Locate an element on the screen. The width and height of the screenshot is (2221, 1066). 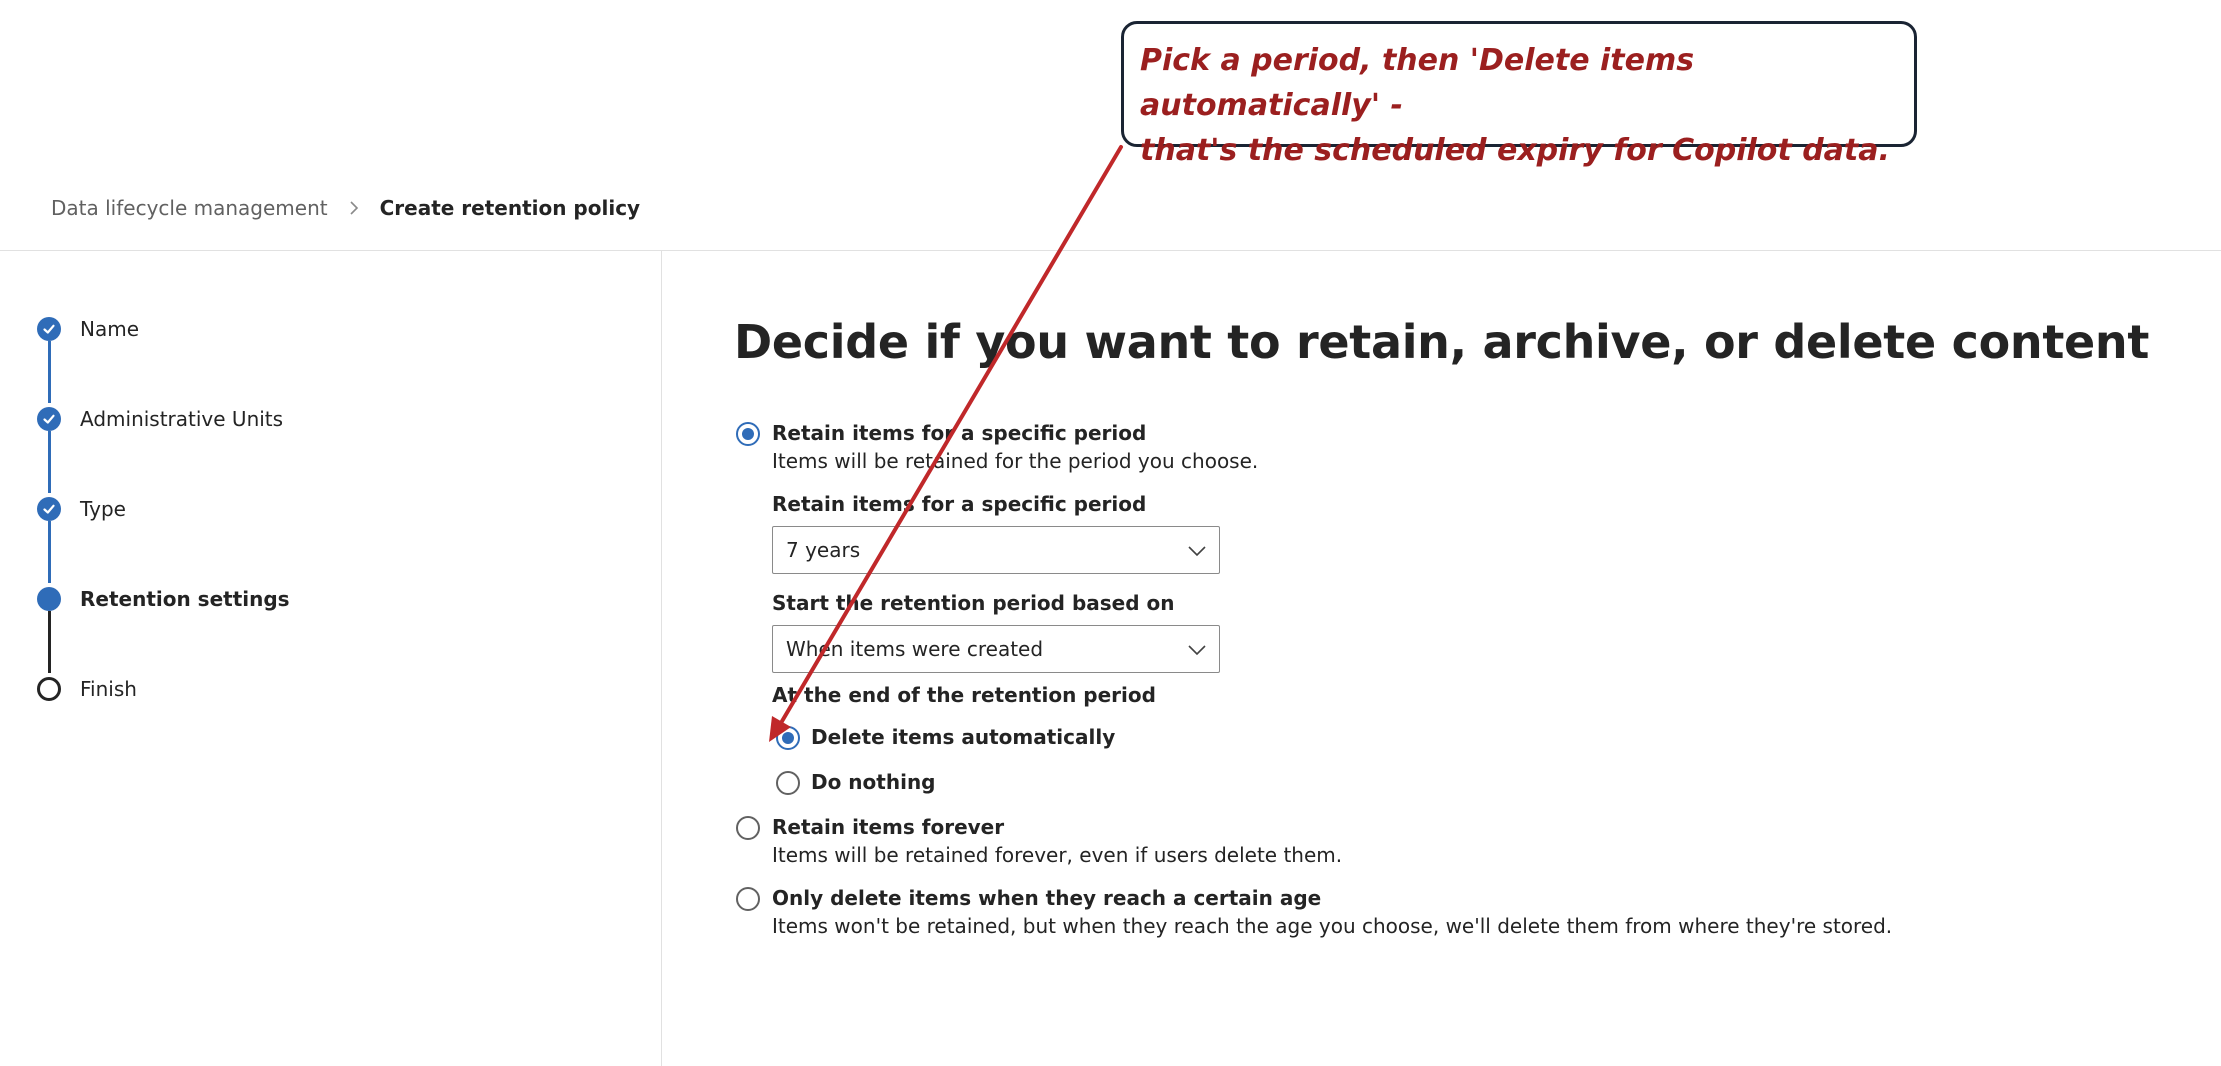
step-finish: Finish is located at coordinates (108, 689).